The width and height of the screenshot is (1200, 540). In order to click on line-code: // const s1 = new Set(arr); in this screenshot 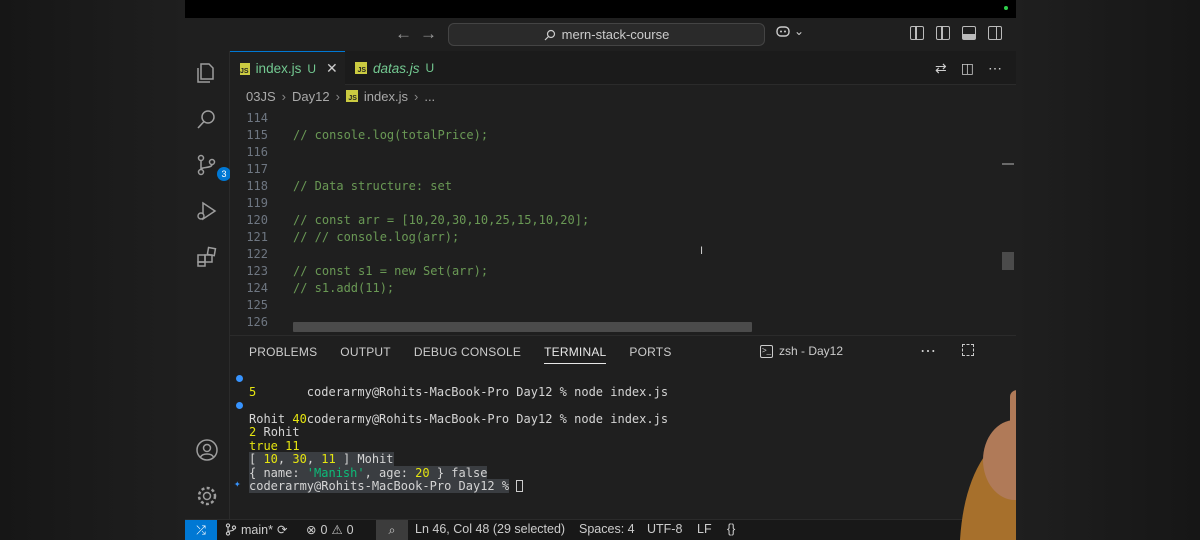, I will do `click(391, 271)`.